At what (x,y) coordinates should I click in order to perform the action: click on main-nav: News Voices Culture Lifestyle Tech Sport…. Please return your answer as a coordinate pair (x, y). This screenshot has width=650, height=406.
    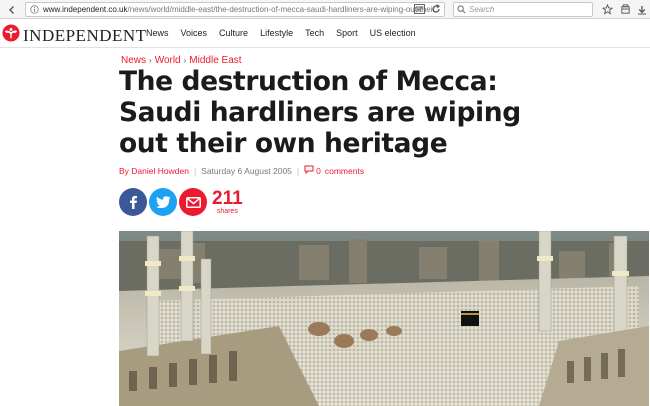
    Looking at the image, I should click on (281, 33).